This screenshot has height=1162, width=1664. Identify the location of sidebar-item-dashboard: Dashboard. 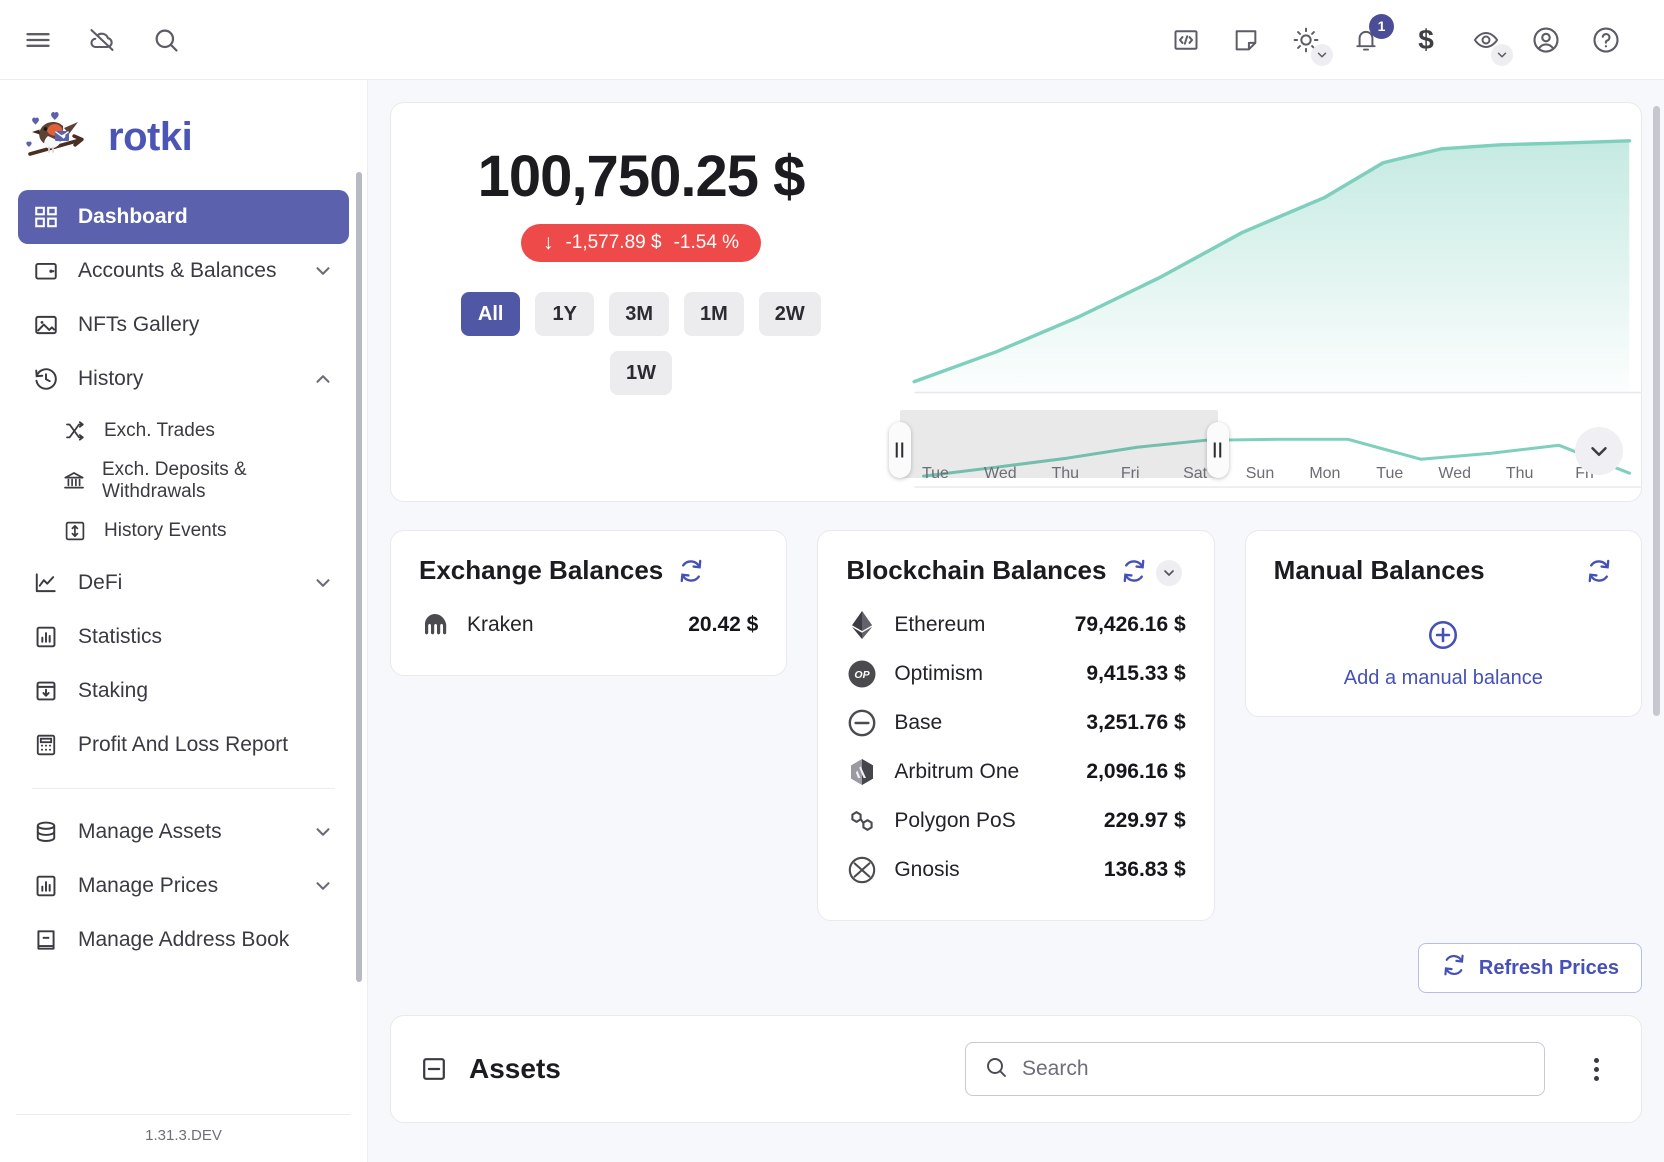
(183, 217).